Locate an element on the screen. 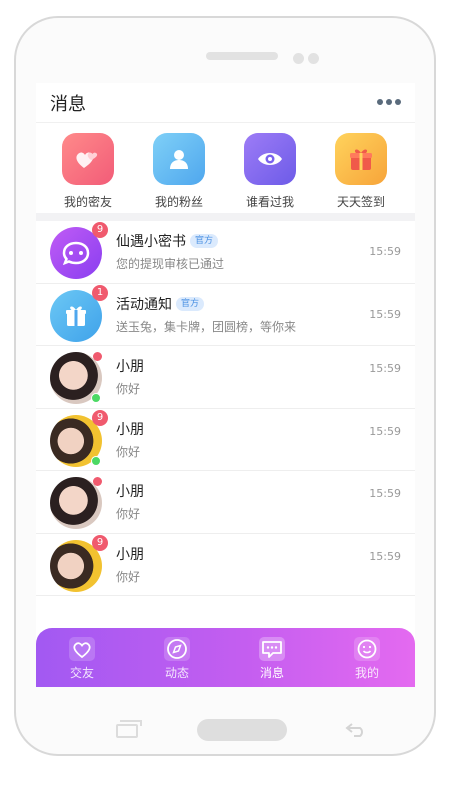  tab-friends: 交友 is located at coordinates (82, 658).